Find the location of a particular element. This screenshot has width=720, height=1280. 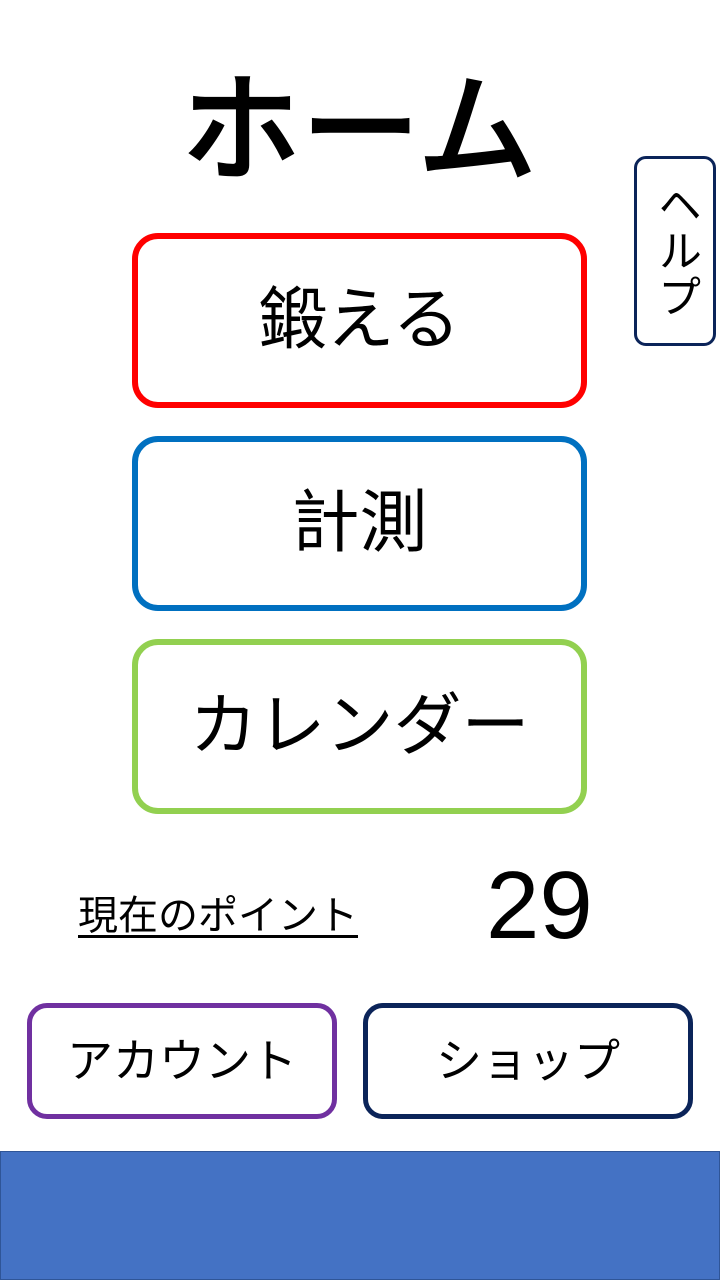

account-button-label: アカウント is located at coordinates (182, 1061).